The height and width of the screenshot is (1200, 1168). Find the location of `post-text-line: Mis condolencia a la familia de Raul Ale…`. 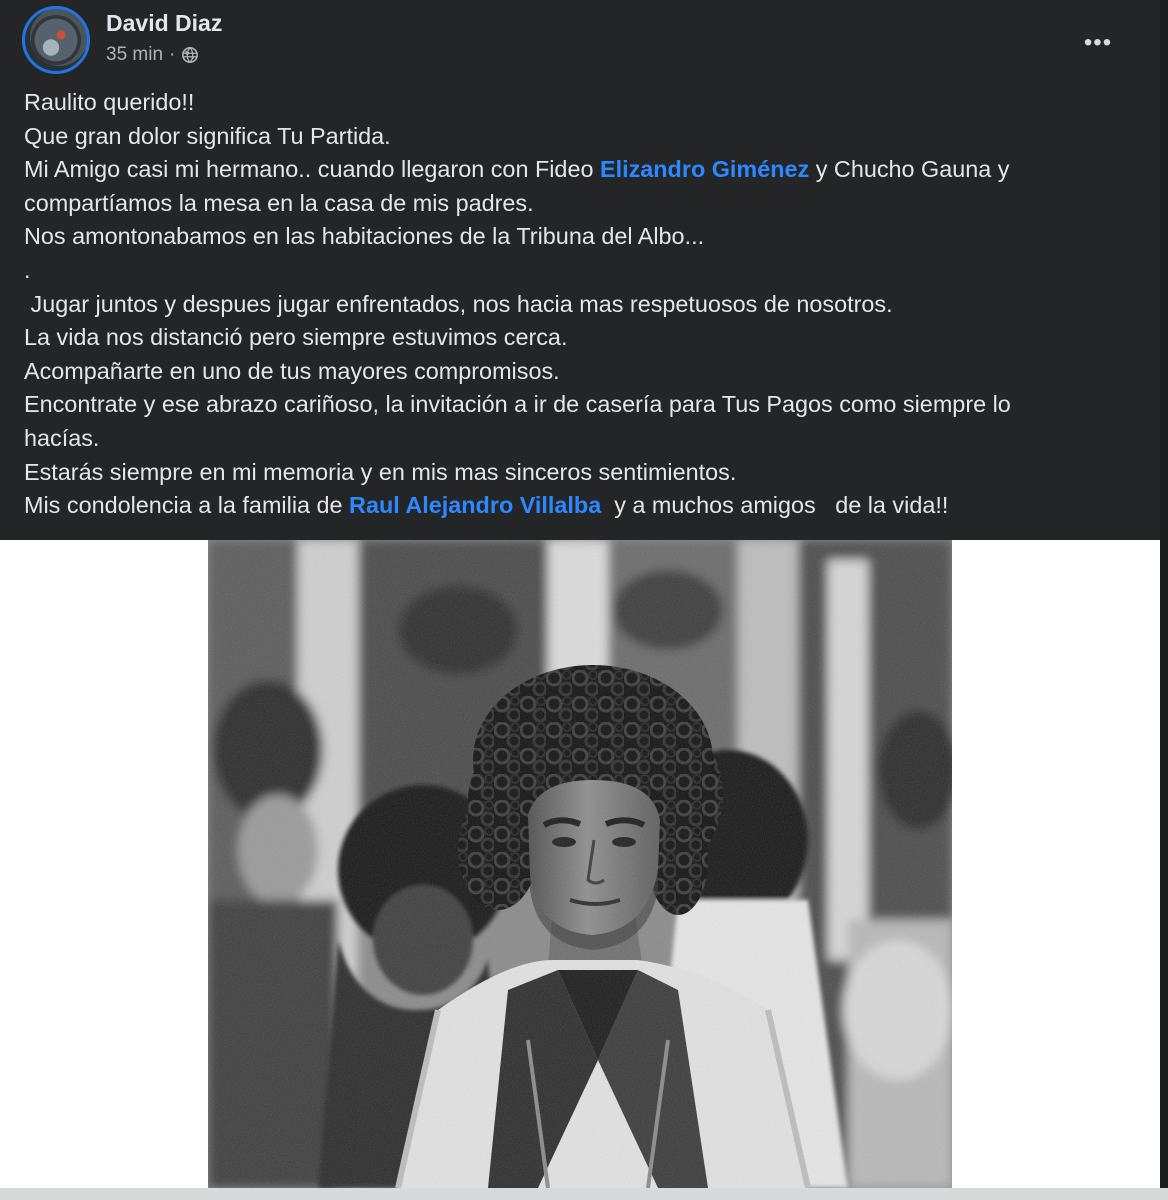

post-text-line: Mis condolencia a la familia de Raul Ale… is located at coordinates (579, 506).